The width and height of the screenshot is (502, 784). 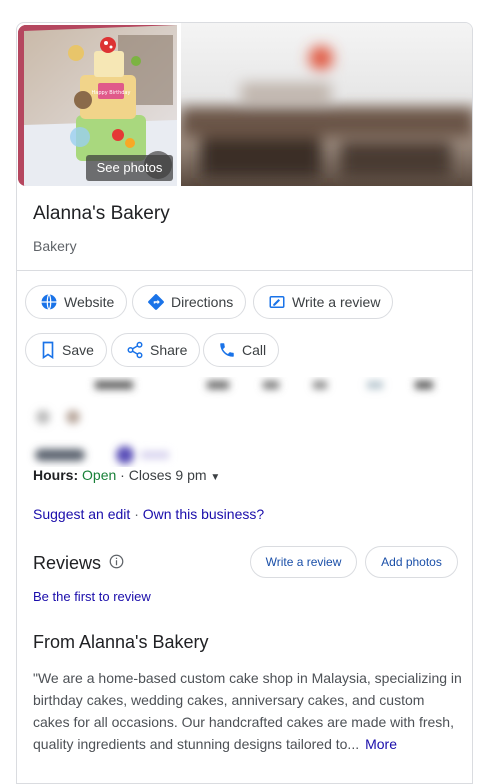 I want to click on call-label: Call, so click(x=254, y=350).